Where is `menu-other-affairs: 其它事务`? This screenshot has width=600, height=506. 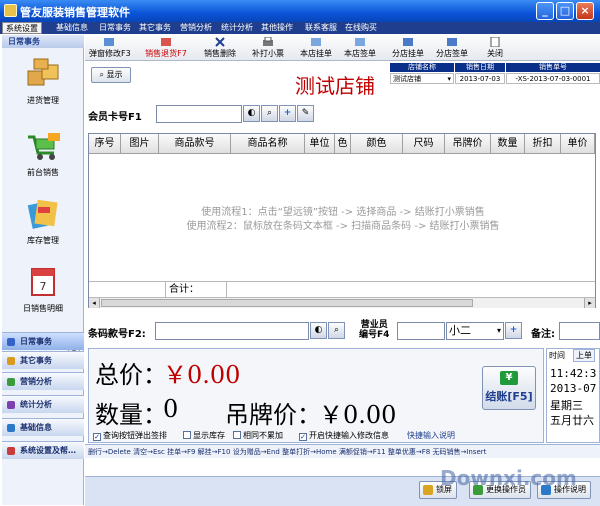
menu-other-affairs: 其它事务 is located at coordinates (155, 28).